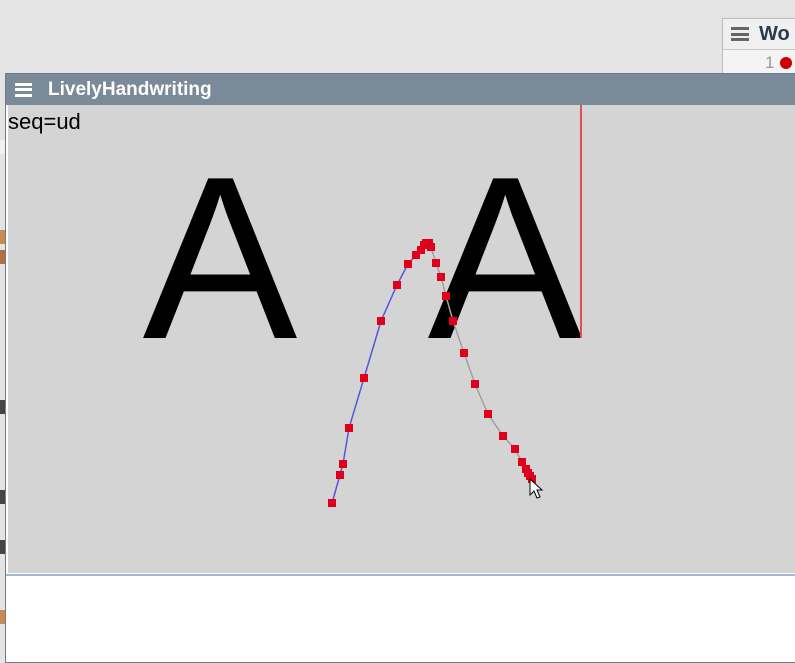 This screenshot has width=795, height=663. Describe the element at coordinates (400, 575) in the screenshot. I see `panel-divider` at that location.